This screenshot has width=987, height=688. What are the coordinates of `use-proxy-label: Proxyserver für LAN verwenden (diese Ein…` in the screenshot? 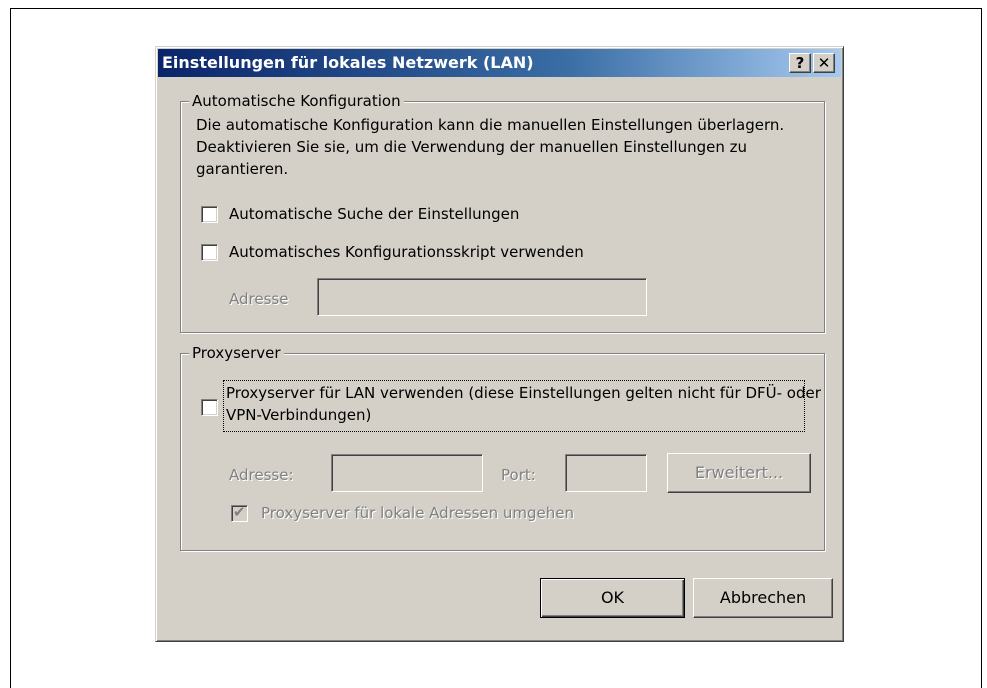 It's located at (523, 404).